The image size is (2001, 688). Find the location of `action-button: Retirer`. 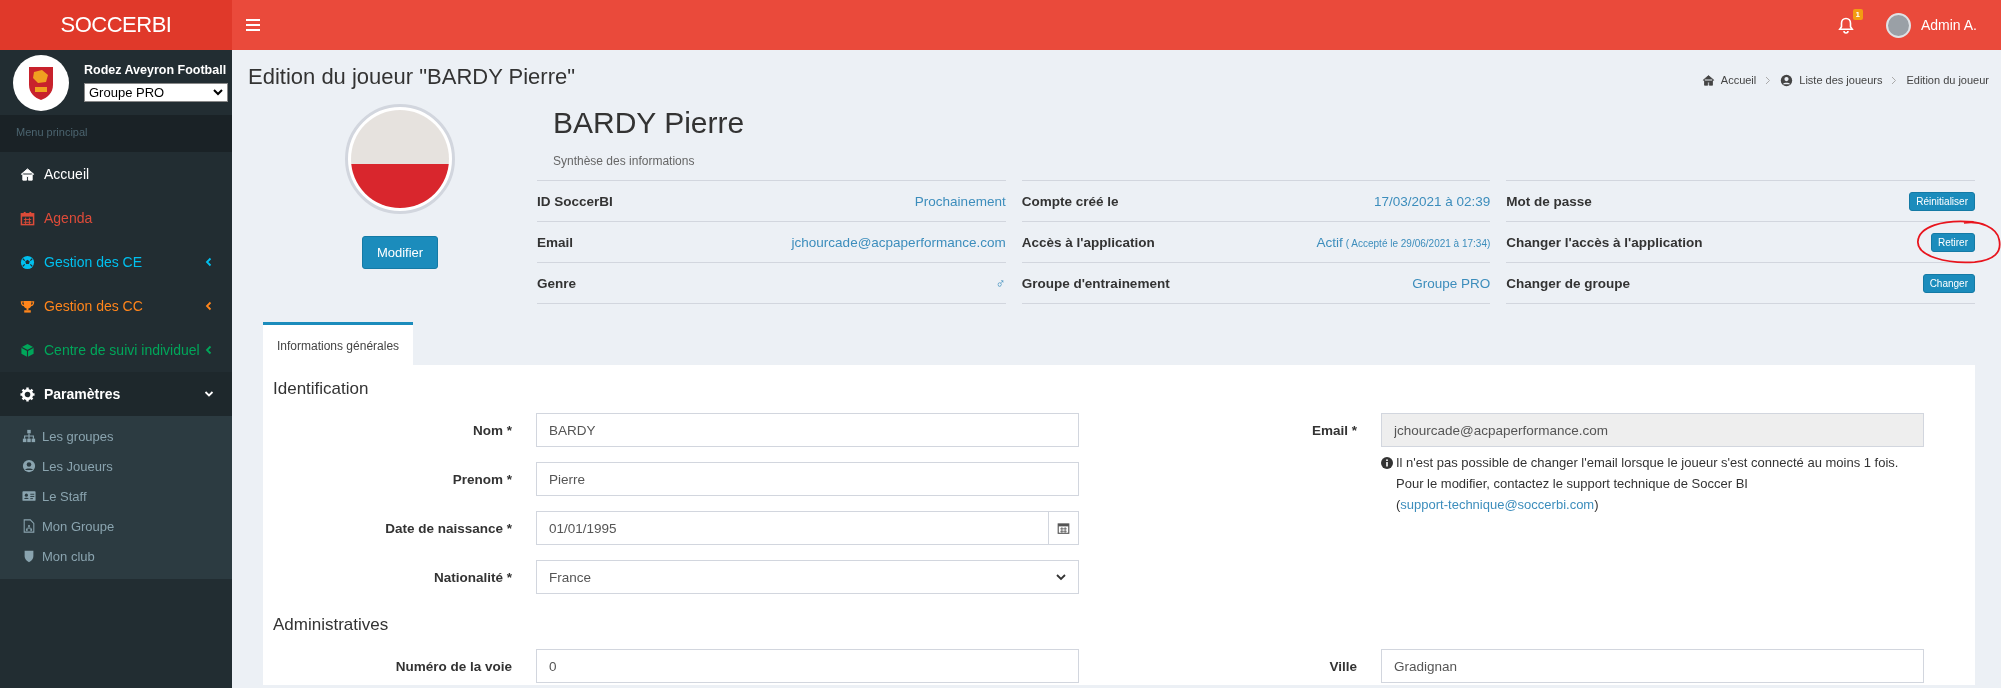

action-button: Retirer is located at coordinates (1952, 242).